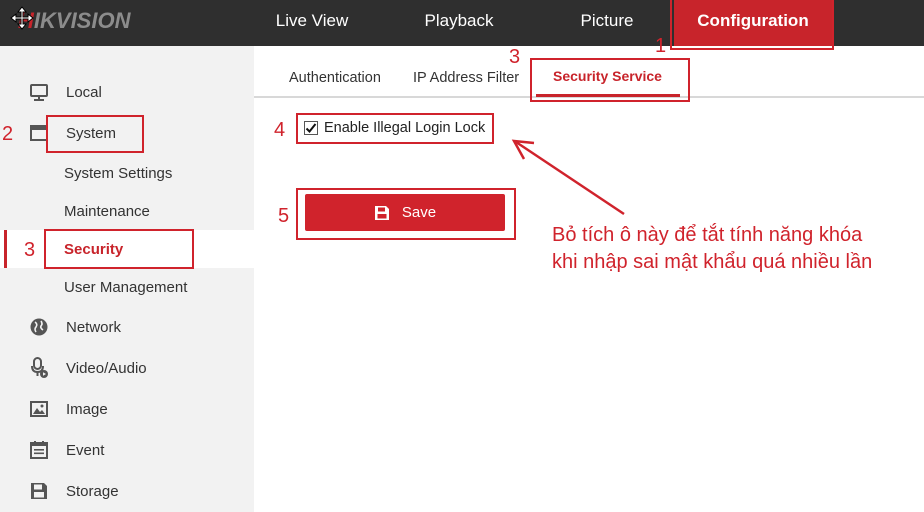  I want to click on annotation-note-line-1: Bỏ tích ô này để tắt tính năng khóa, so click(707, 235).